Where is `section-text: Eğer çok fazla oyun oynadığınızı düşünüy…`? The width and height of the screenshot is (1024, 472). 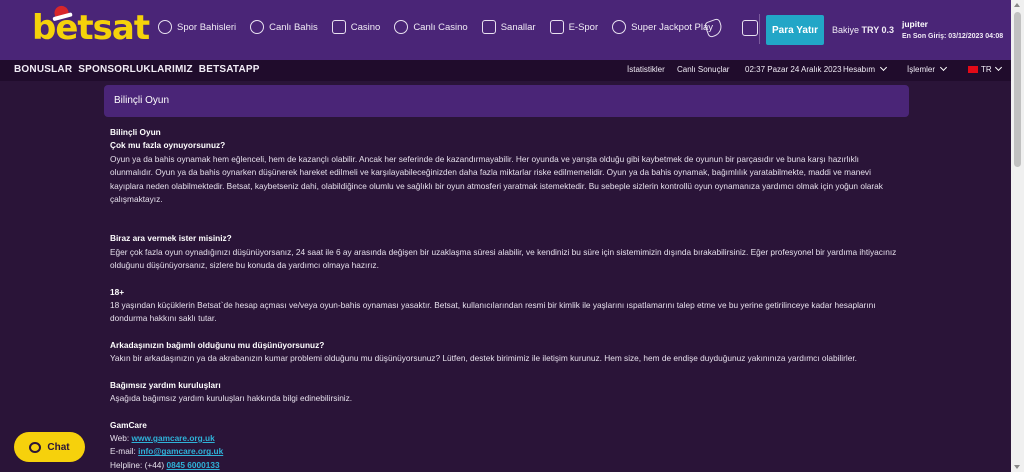
section-text: Eğer çok fazla oyun oynadığınızı düşünüy… is located at coordinates (503, 258).